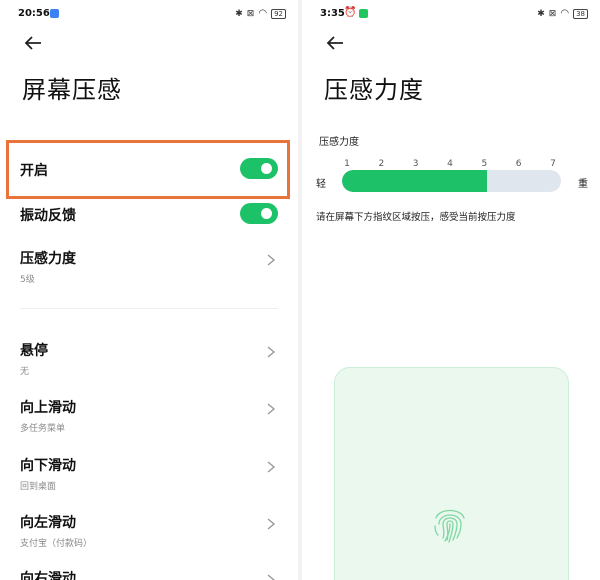 Image resolution: width=600 pixels, height=580 pixels. Describe the element at coordinates (259, 168) in the screenshot. I see `enable-toggle` at that location.